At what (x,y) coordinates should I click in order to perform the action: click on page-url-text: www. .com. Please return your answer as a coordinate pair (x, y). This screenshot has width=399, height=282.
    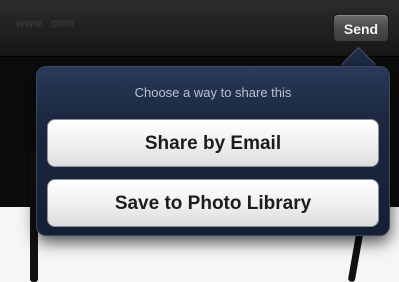
    Looking at the image, I should click on (45, 23).